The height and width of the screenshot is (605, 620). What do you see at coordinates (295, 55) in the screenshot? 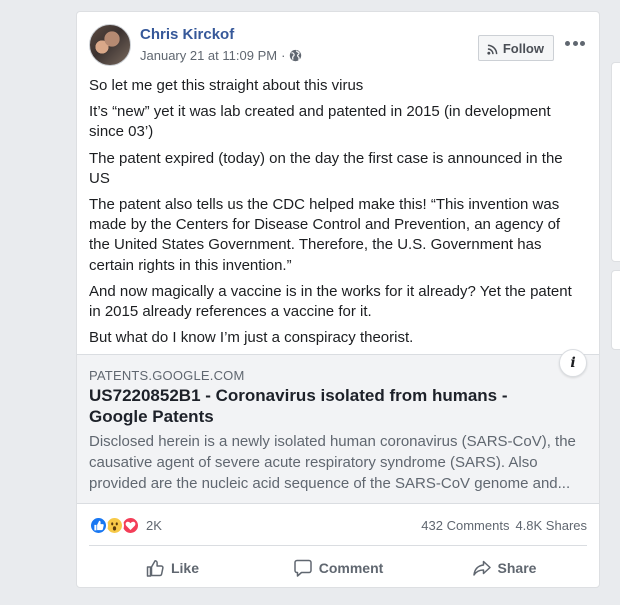
I see `globe-icon` at bounding box center [295, 55].